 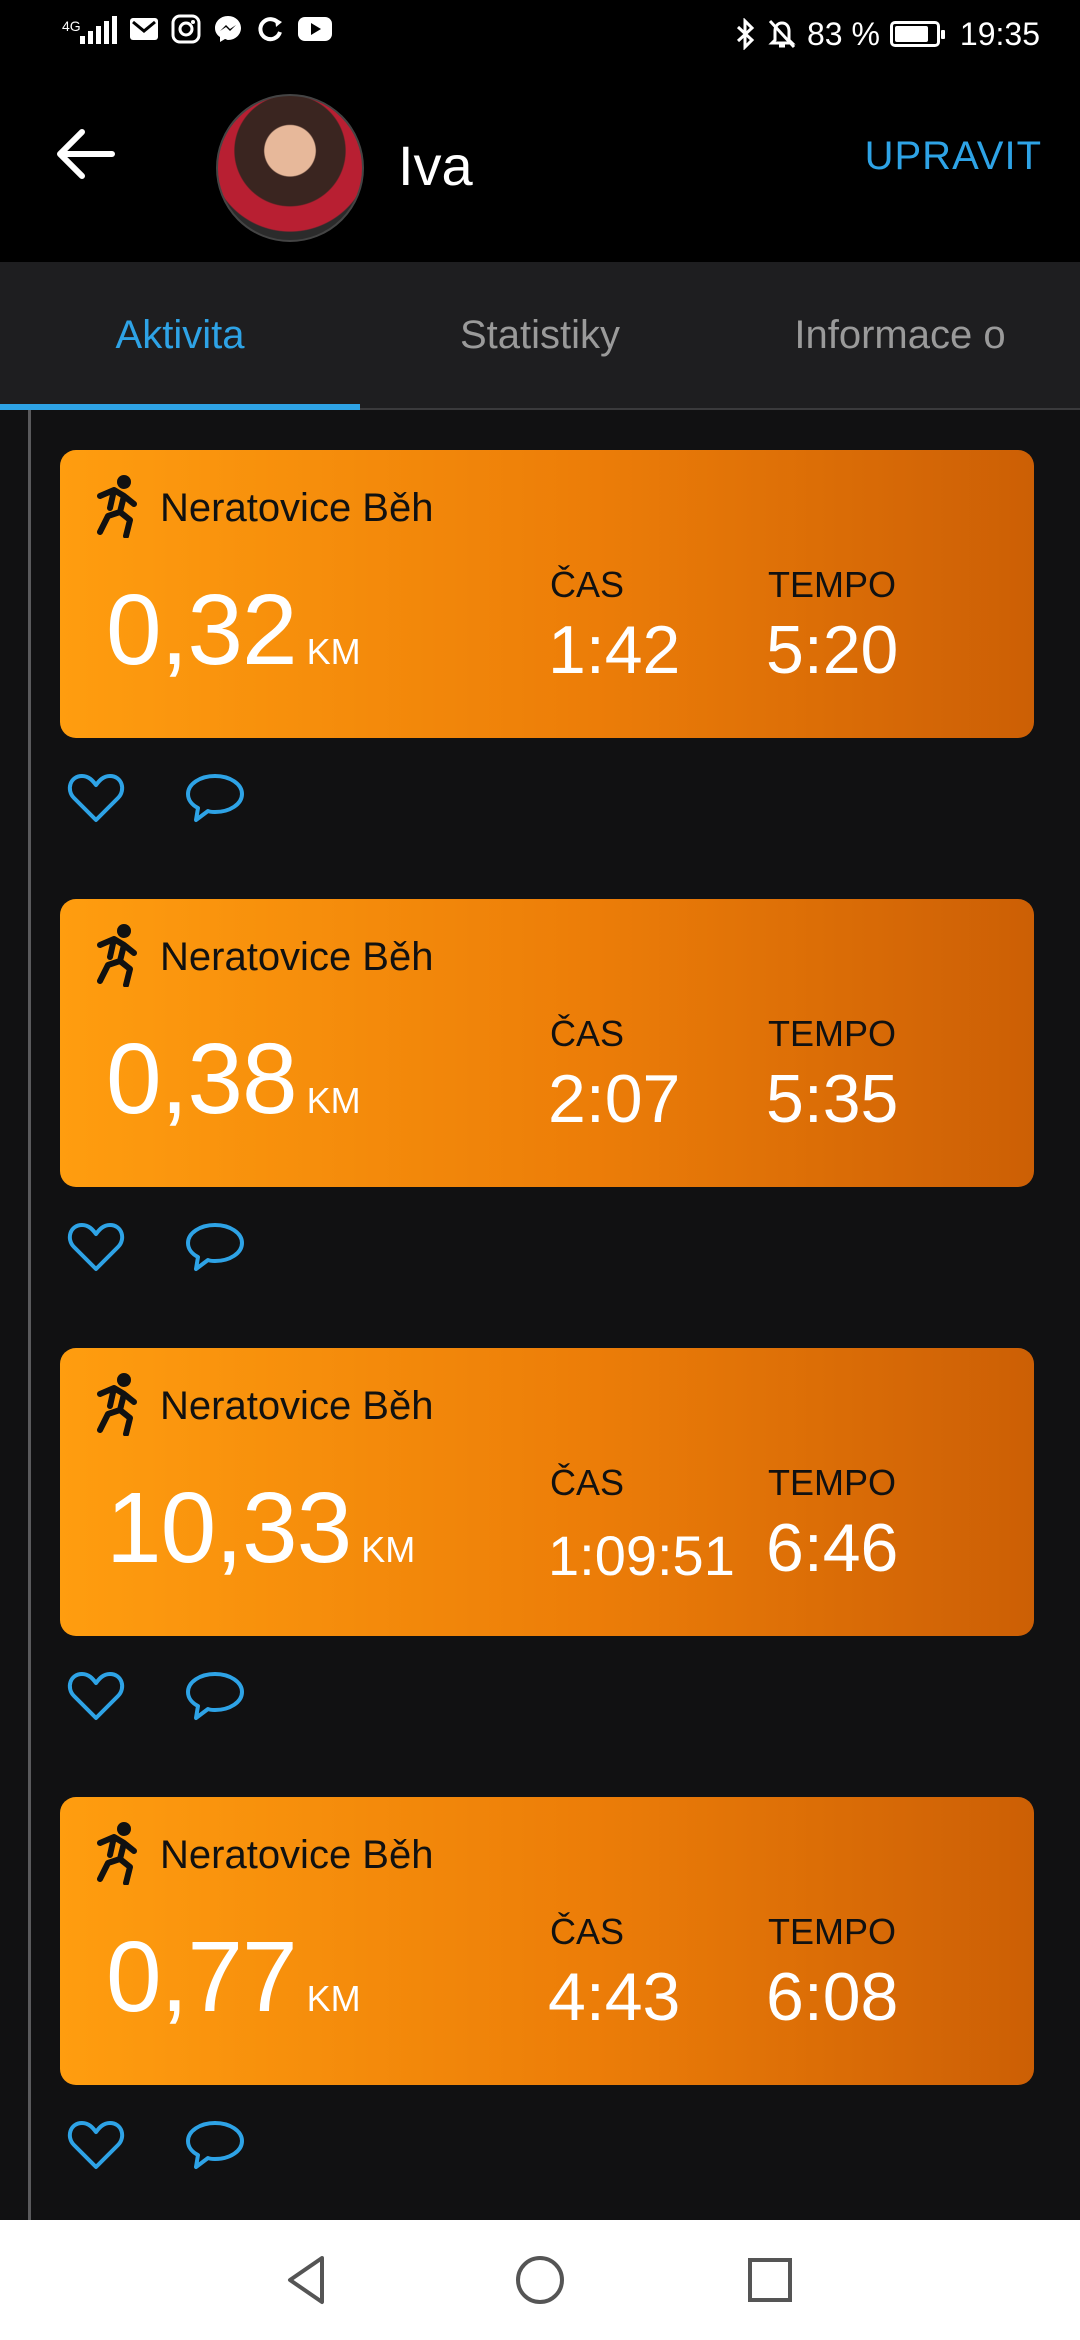 What do you see at coordinates (89, 29) in the screenshot?
I see `signal-icon: 4G` at bounding box center [89, 29].